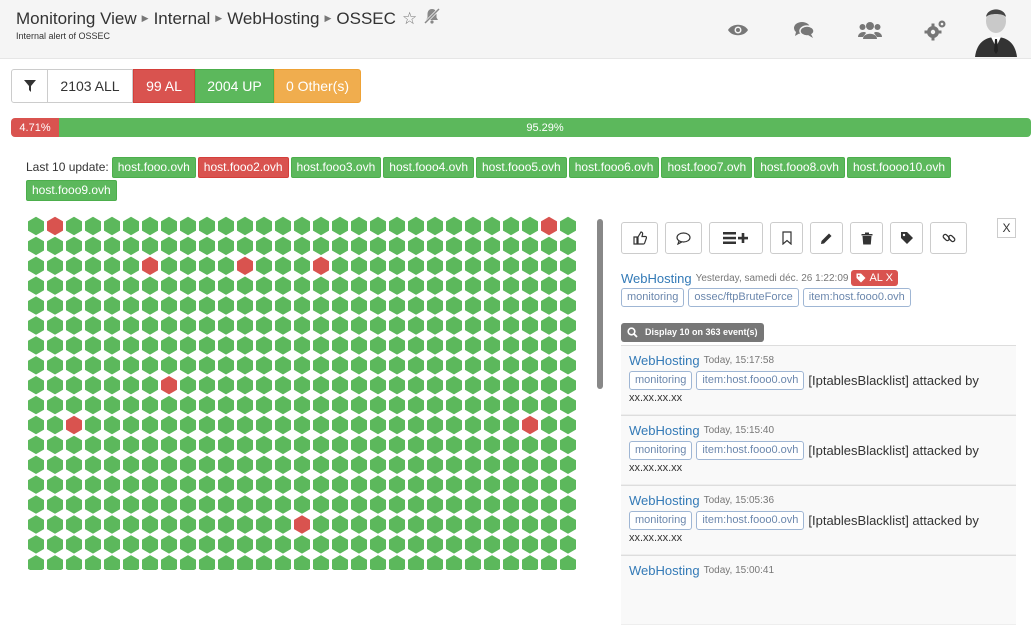 This screenshot has height=625, width=1031. I want to click on event-service-link: WebHosting, so click(664, 430).